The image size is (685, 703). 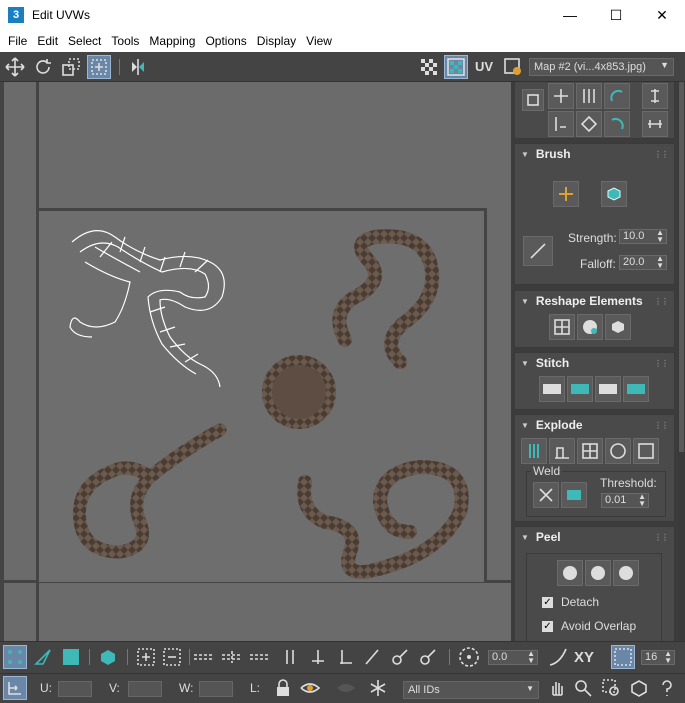 I want to click on detach-edge-icon, so click(x=562, y=451).